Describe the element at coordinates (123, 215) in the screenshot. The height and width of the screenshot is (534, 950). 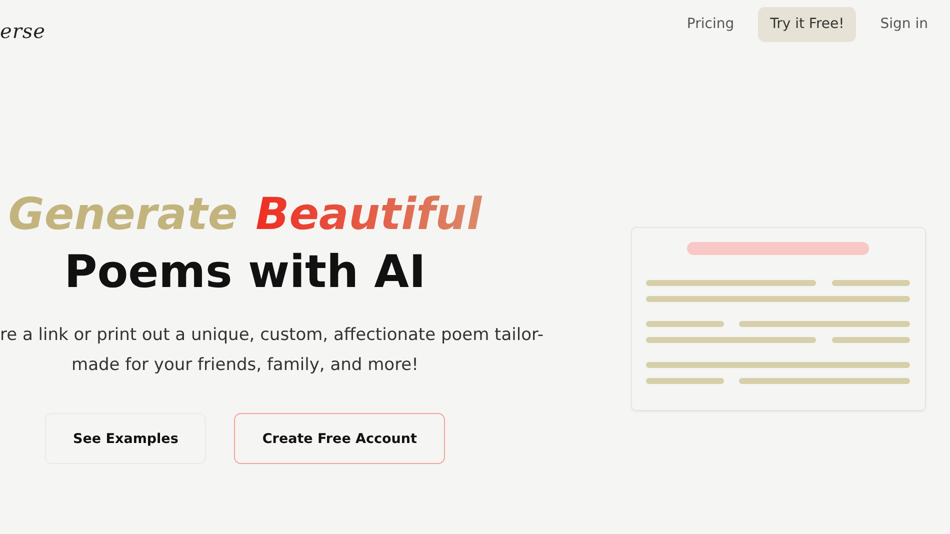
I see `headline-word: Generate` at that location.